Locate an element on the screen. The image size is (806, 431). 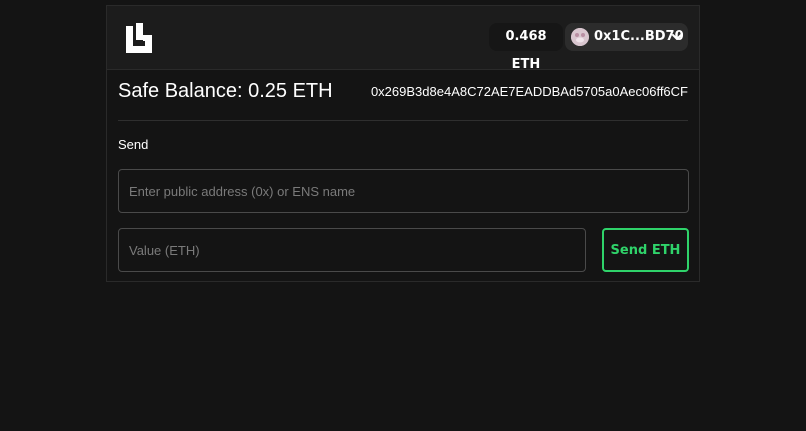
divider is located at coordinates (403, 120).